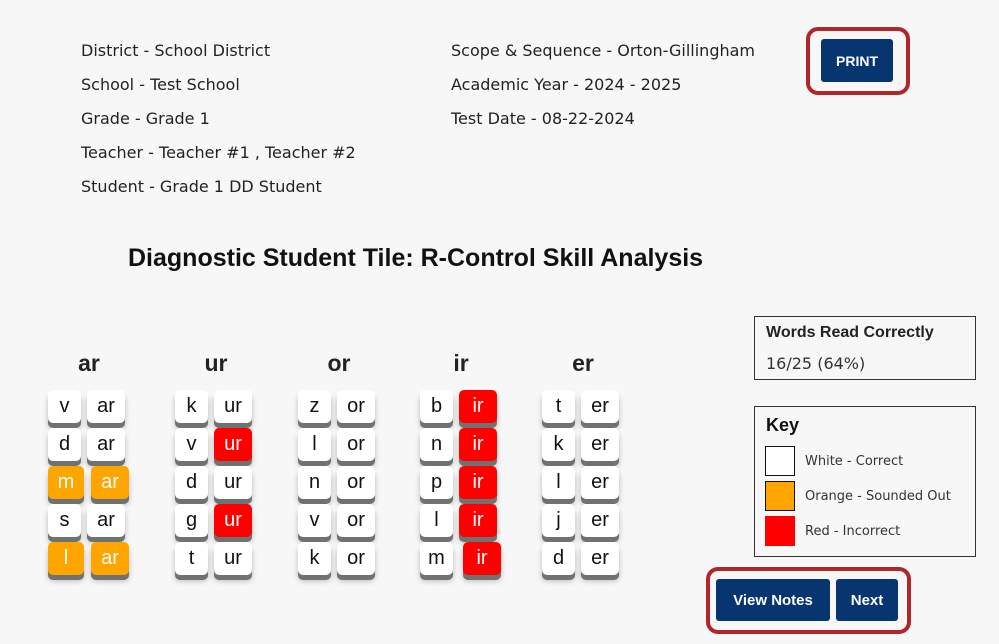 The image size is (999, 644). I want to click on score-value: 16/25 (64%), so click(816, 363).